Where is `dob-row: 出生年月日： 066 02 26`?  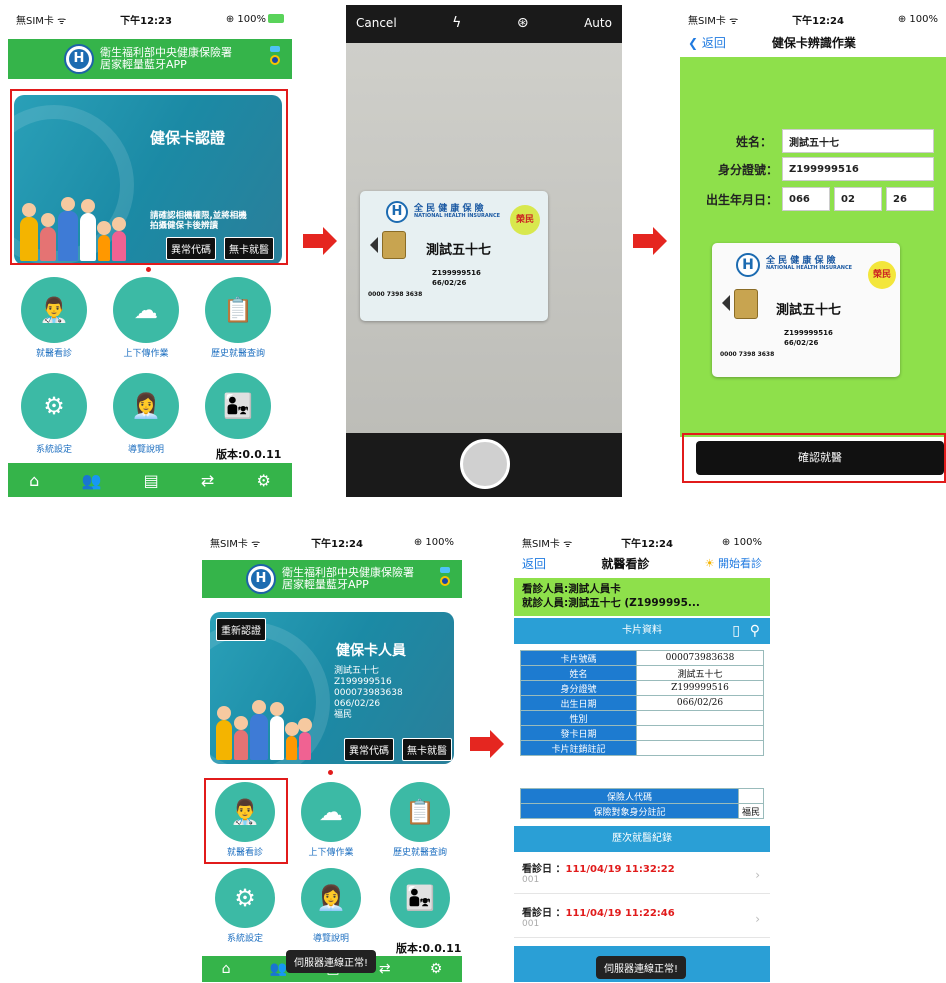 dob-row: 出生年月日： 066 02 26 is located at coordinates (817, 199).